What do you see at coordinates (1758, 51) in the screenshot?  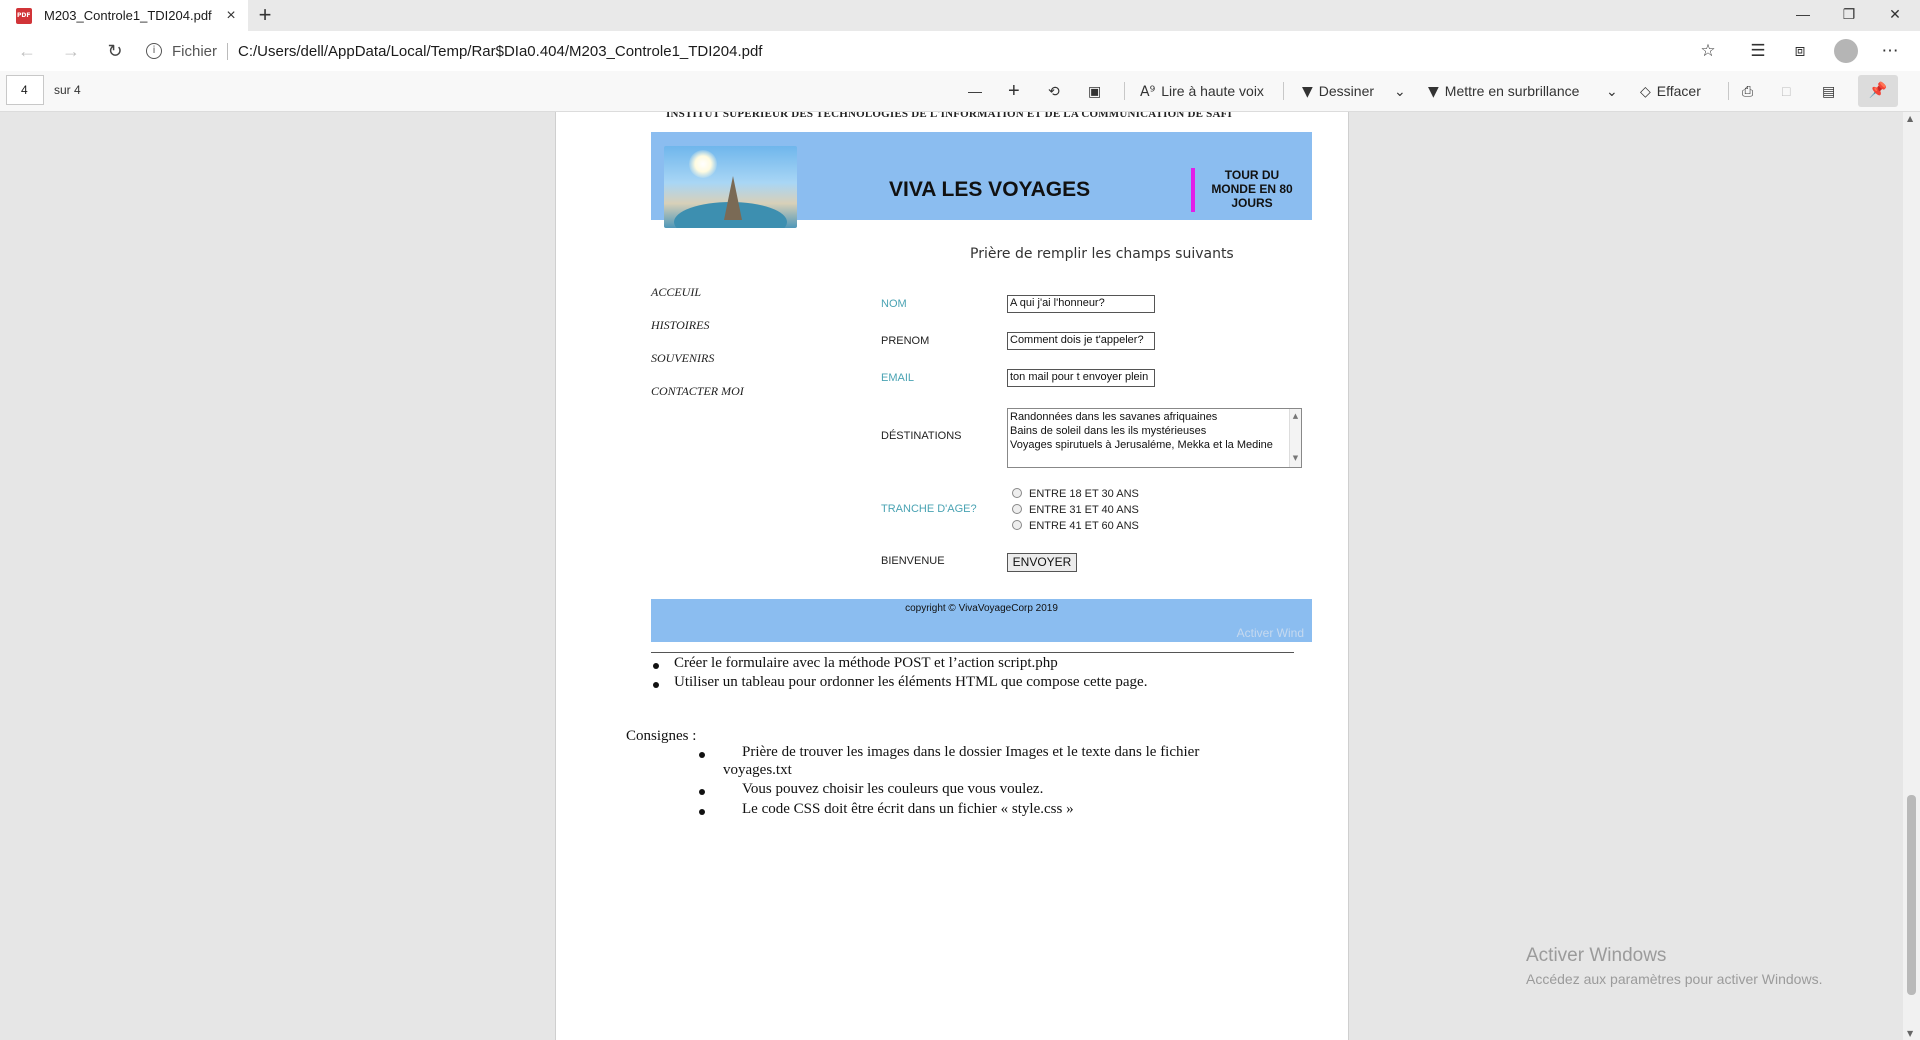 I see `favorites-icon: ☰` at bounding box center [1758, 51].